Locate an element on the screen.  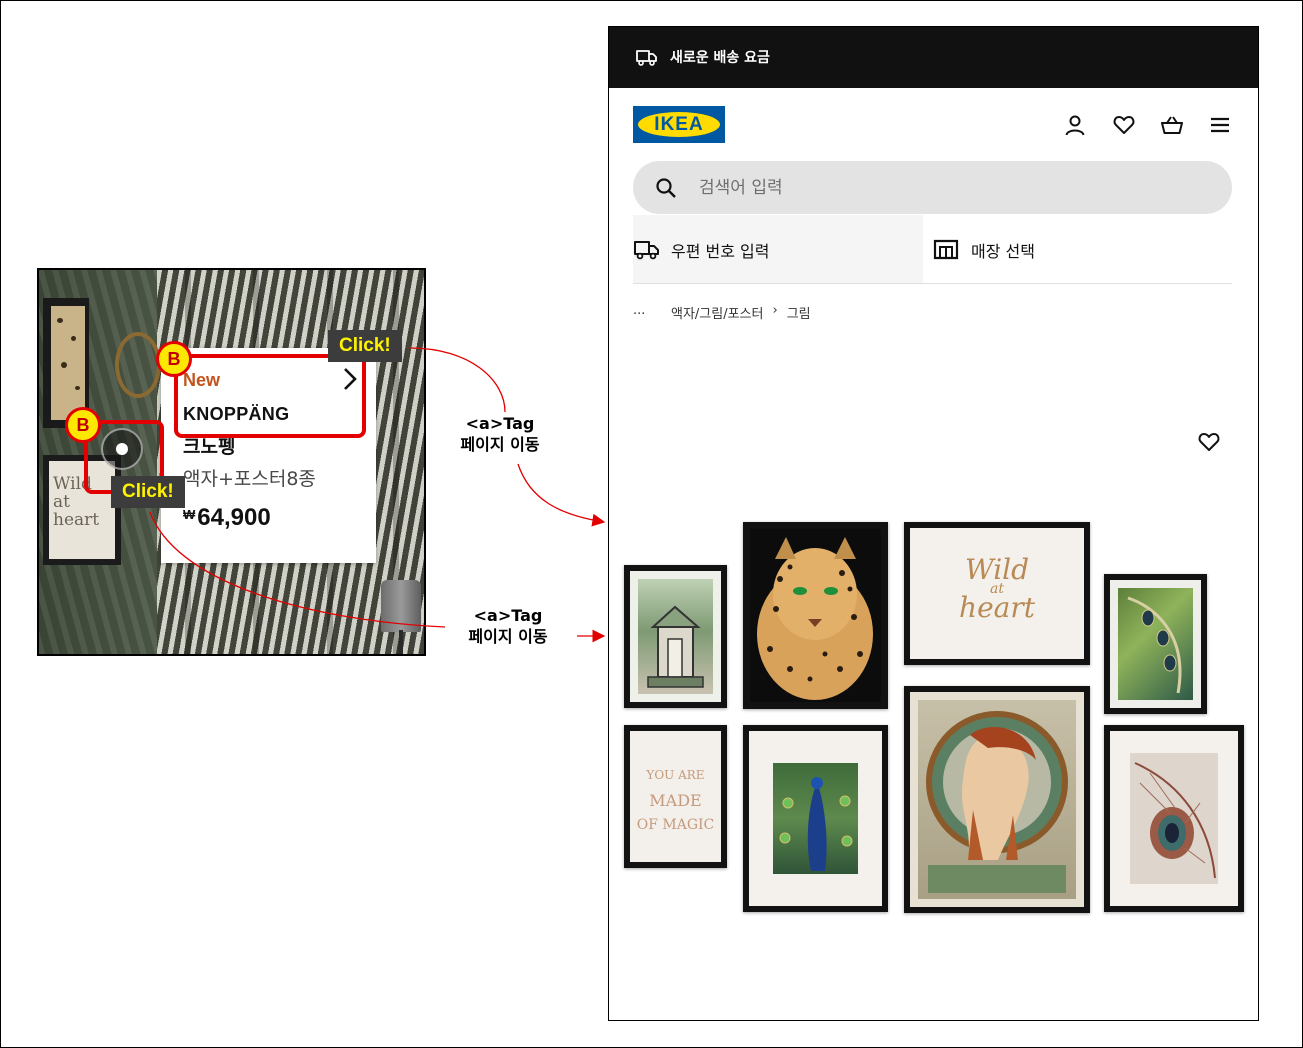
location-row: 우편 번호 입력 매장 선택 is located at coordinates (932, 249).